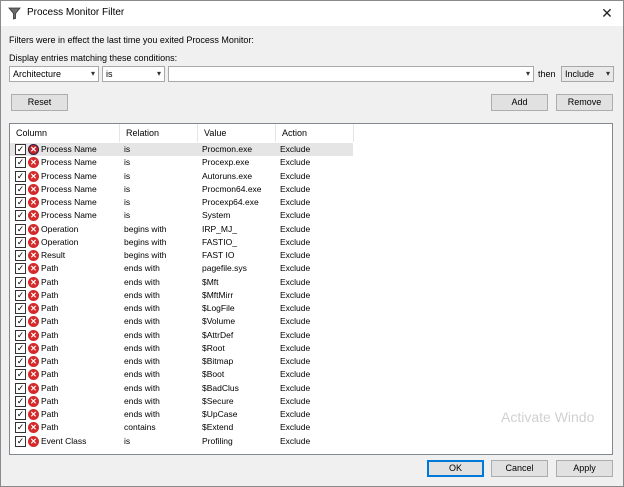 The image size is (624, 487). I want to click on ok-button: OK, so click(455, 468).